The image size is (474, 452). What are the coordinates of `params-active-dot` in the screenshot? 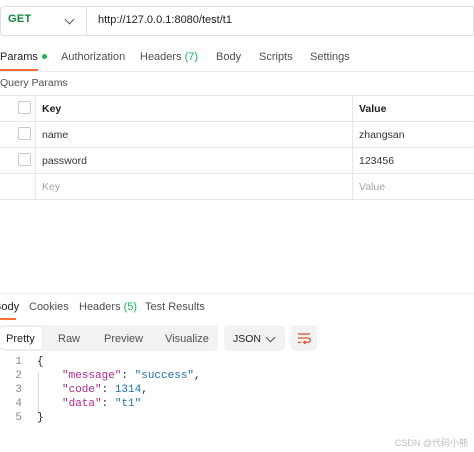 It's located at (44, 56).